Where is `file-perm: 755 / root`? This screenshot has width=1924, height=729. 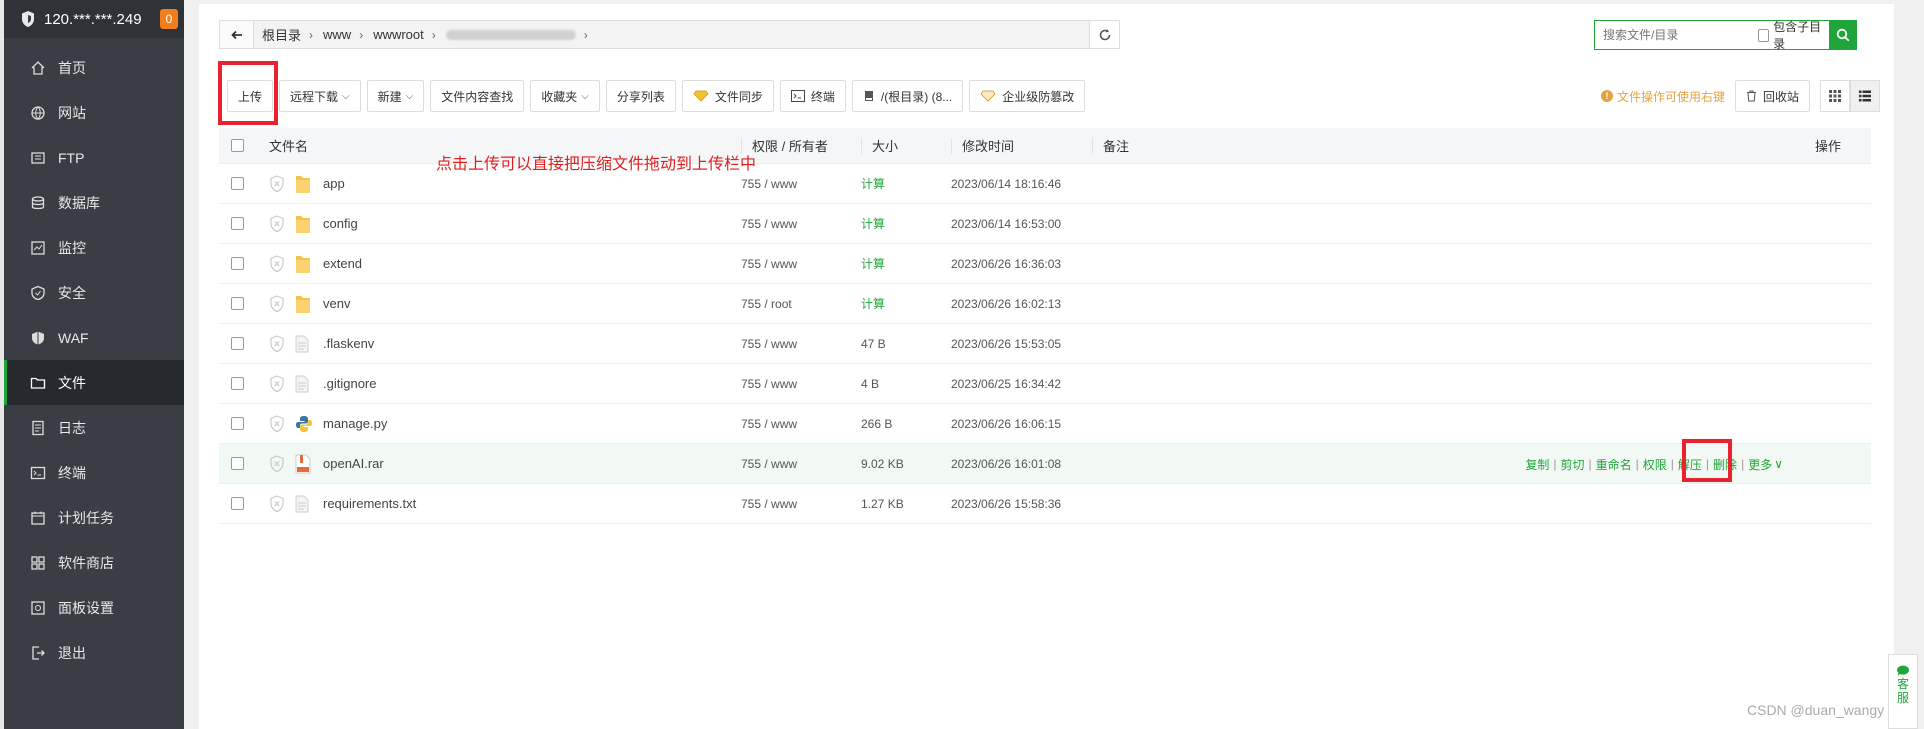
file-perm: 755 / root is located at coordinates (801, 304).